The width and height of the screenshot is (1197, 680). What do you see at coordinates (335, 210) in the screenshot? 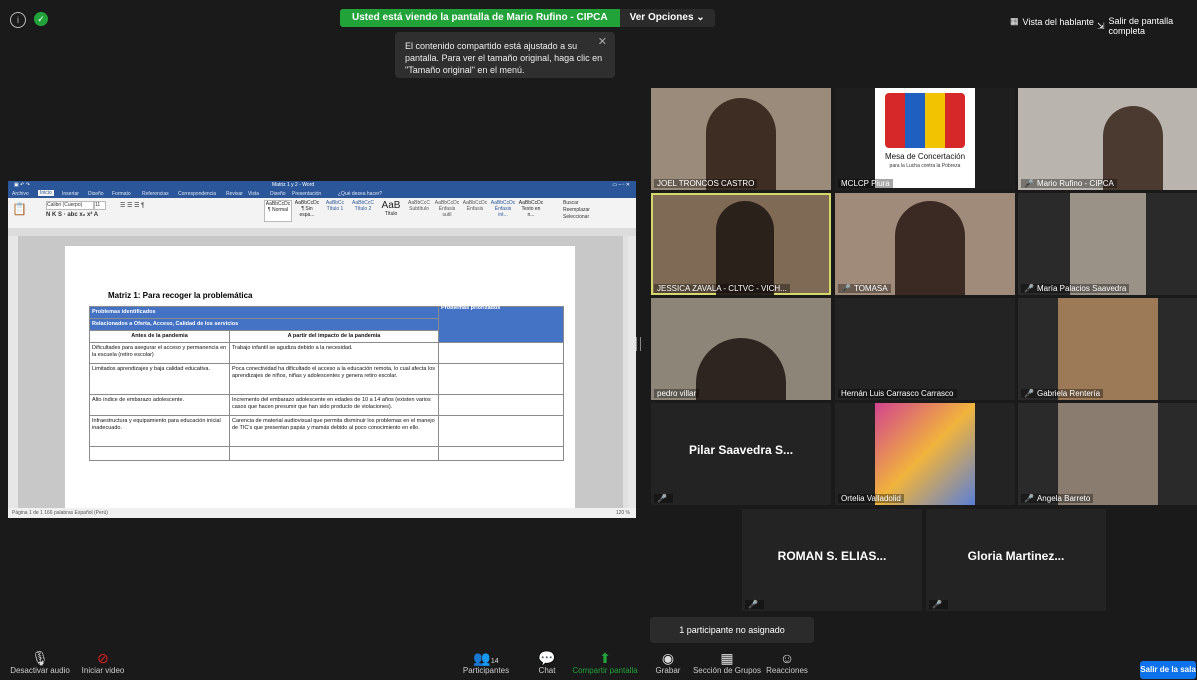
I see `style-titulo1: AaBbCc Título 1` at bounding box center [335, 210].